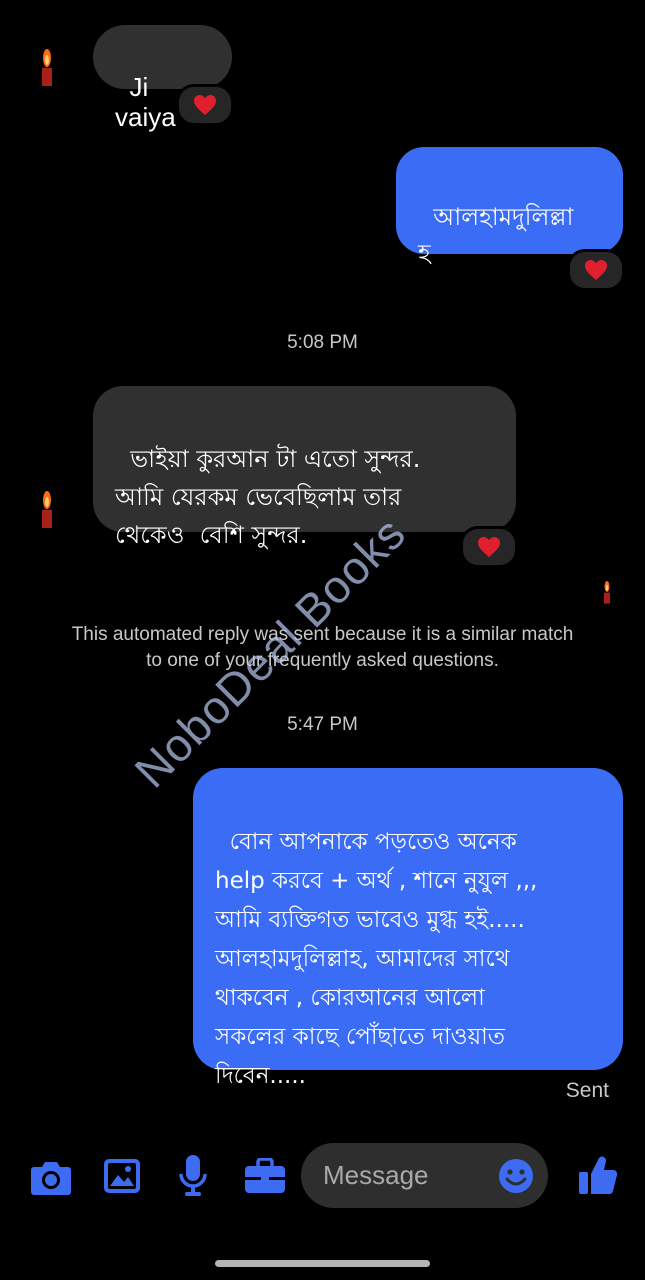 Image resolution: width=645 pixels, height=1280 pixels. Describe the element at coordinates (496, 235) in the screenshot. I see `message-text: আলহামদুলিল্লা হ` at that location.